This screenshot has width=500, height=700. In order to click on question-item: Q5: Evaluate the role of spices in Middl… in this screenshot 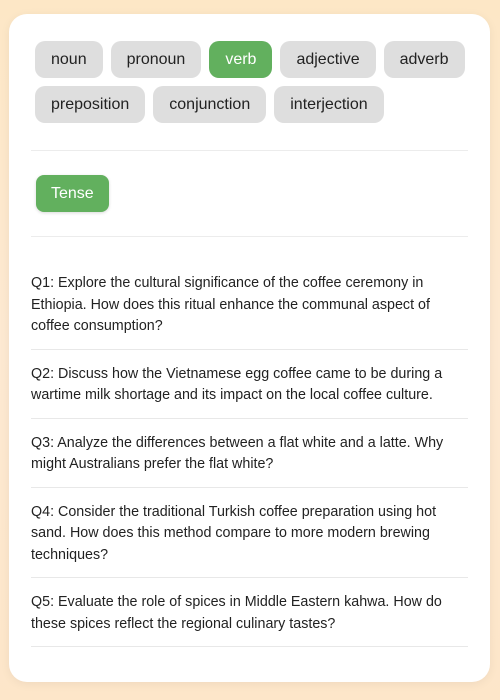, I will do `click(249, 612)`.